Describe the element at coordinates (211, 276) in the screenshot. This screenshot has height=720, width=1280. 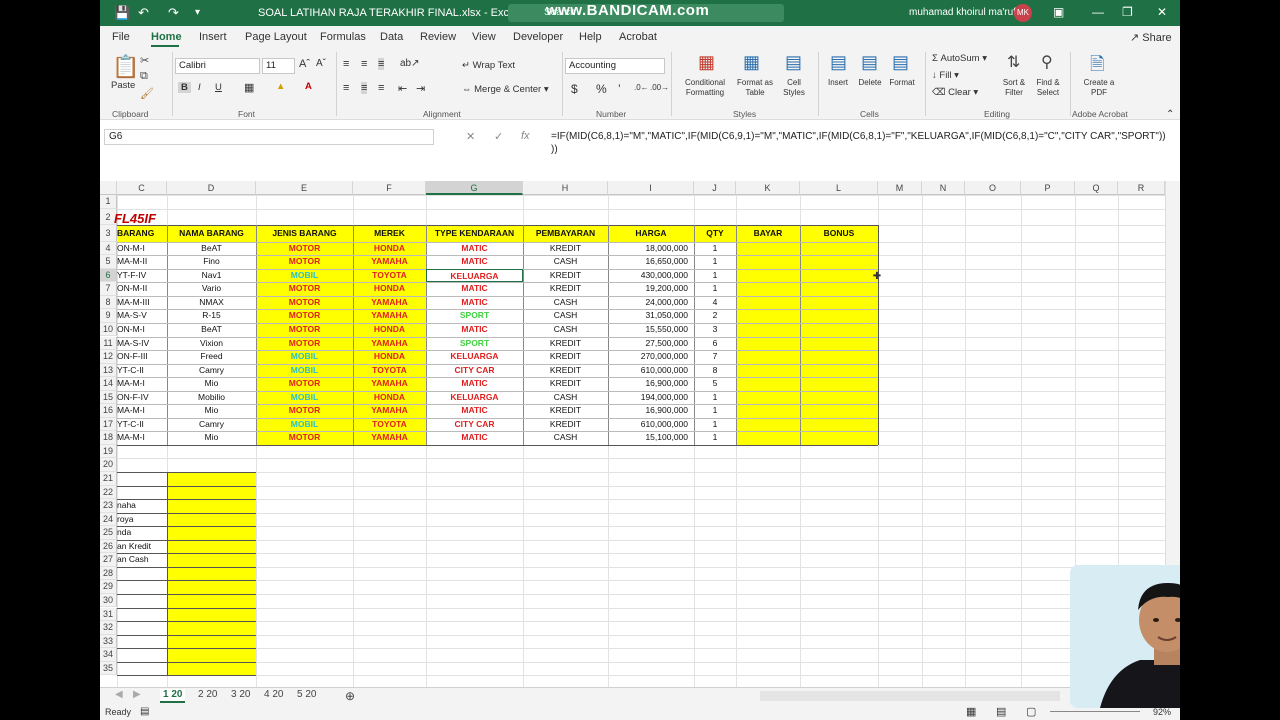
I see `table-cell: Nav1` at that location.